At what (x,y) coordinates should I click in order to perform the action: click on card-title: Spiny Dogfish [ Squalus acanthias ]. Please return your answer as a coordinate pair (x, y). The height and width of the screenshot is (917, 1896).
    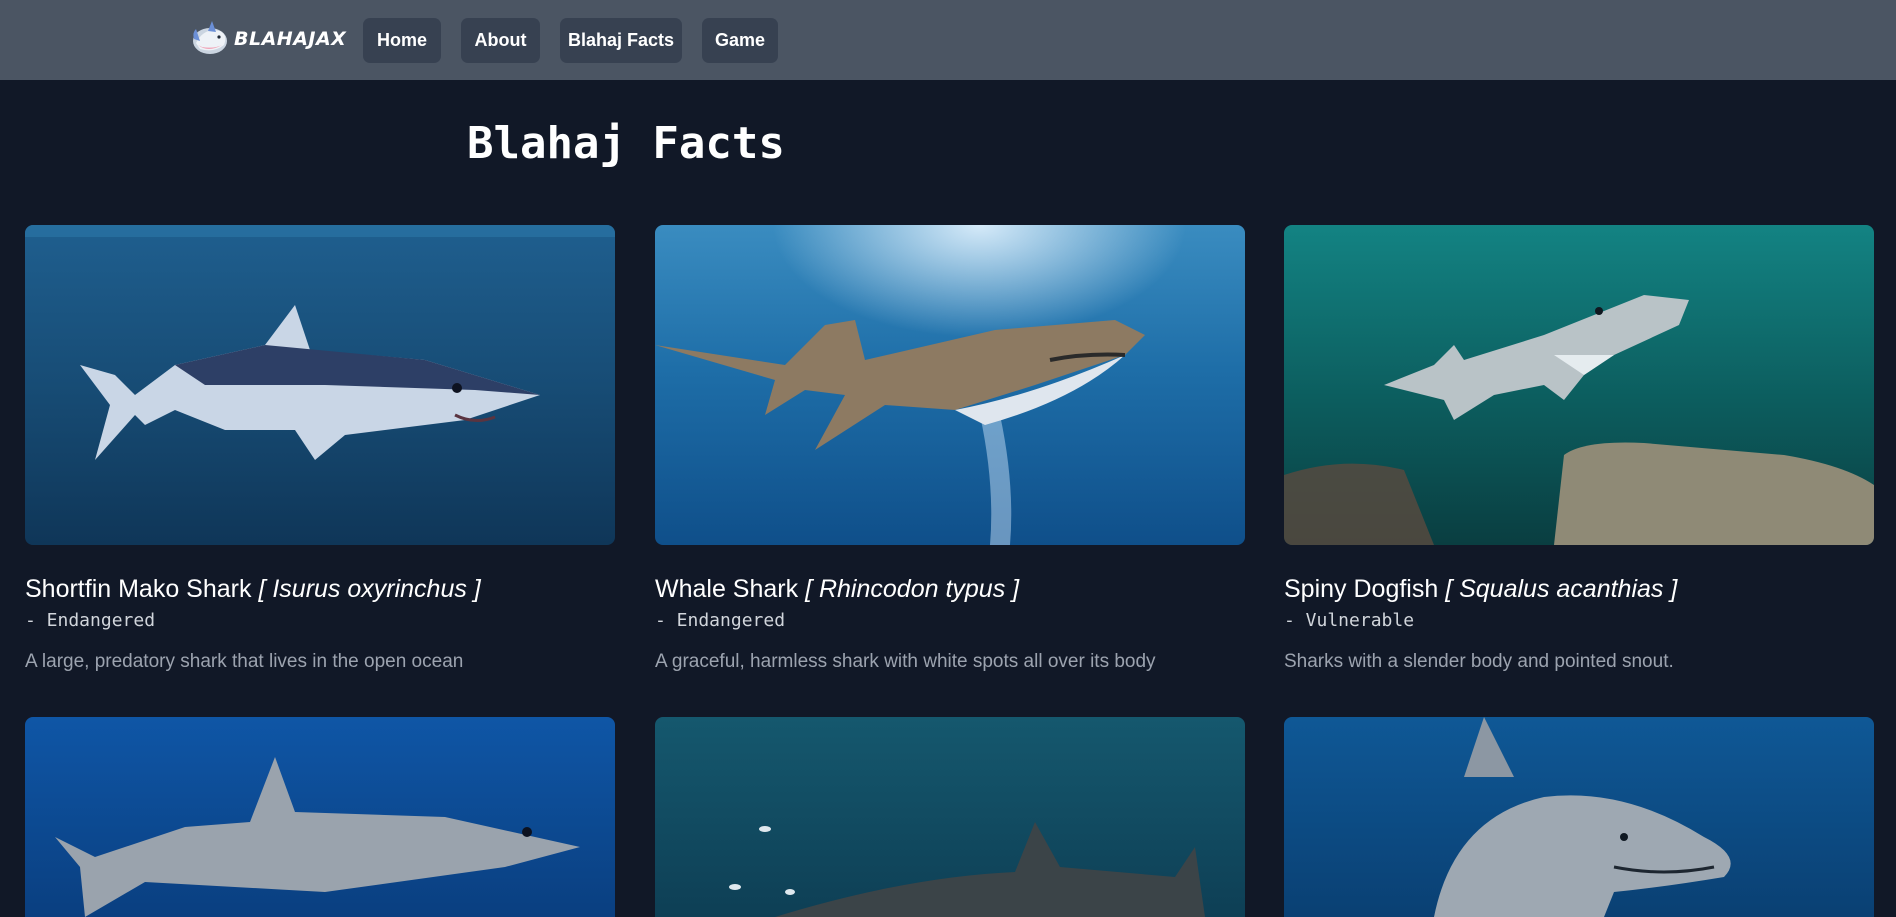
    Looking at the image, I should click on (1579, 589).